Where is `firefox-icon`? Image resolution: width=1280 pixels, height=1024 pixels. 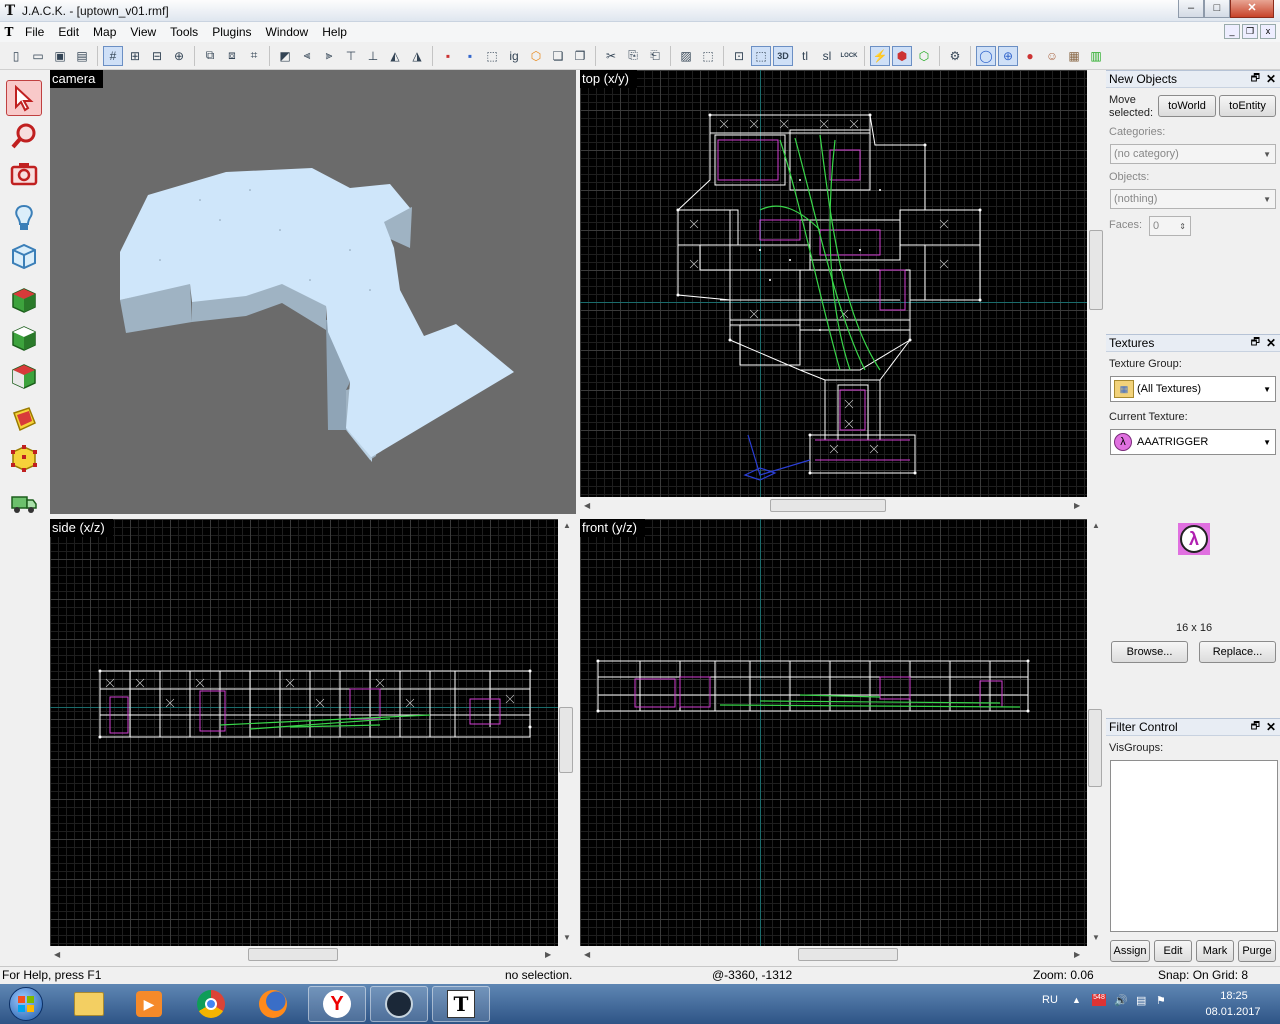
firefox-icon is located at coordinates (273, 1004).